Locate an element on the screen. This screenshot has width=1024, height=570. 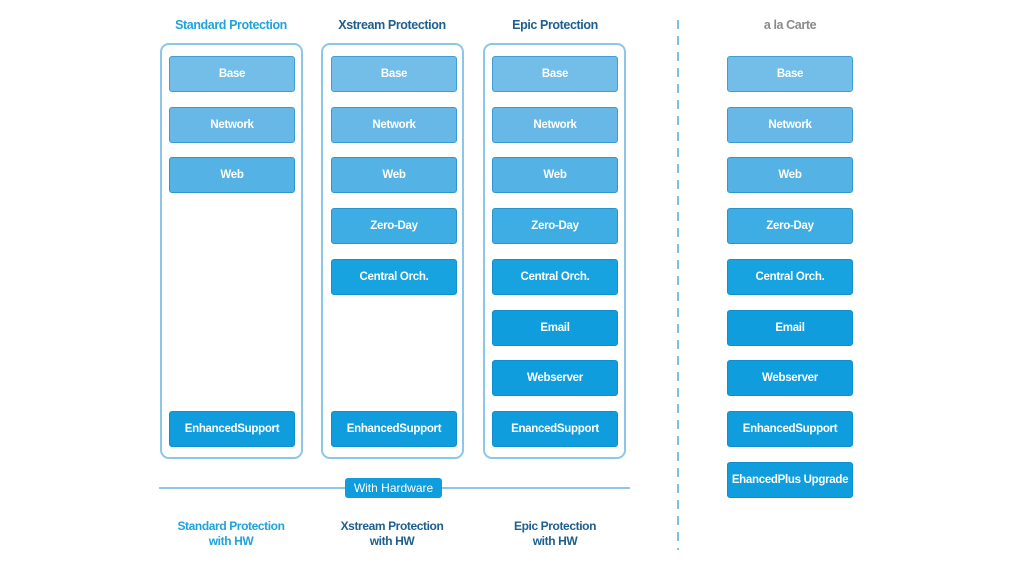
panel-epic is located at coordinates (554, 251).